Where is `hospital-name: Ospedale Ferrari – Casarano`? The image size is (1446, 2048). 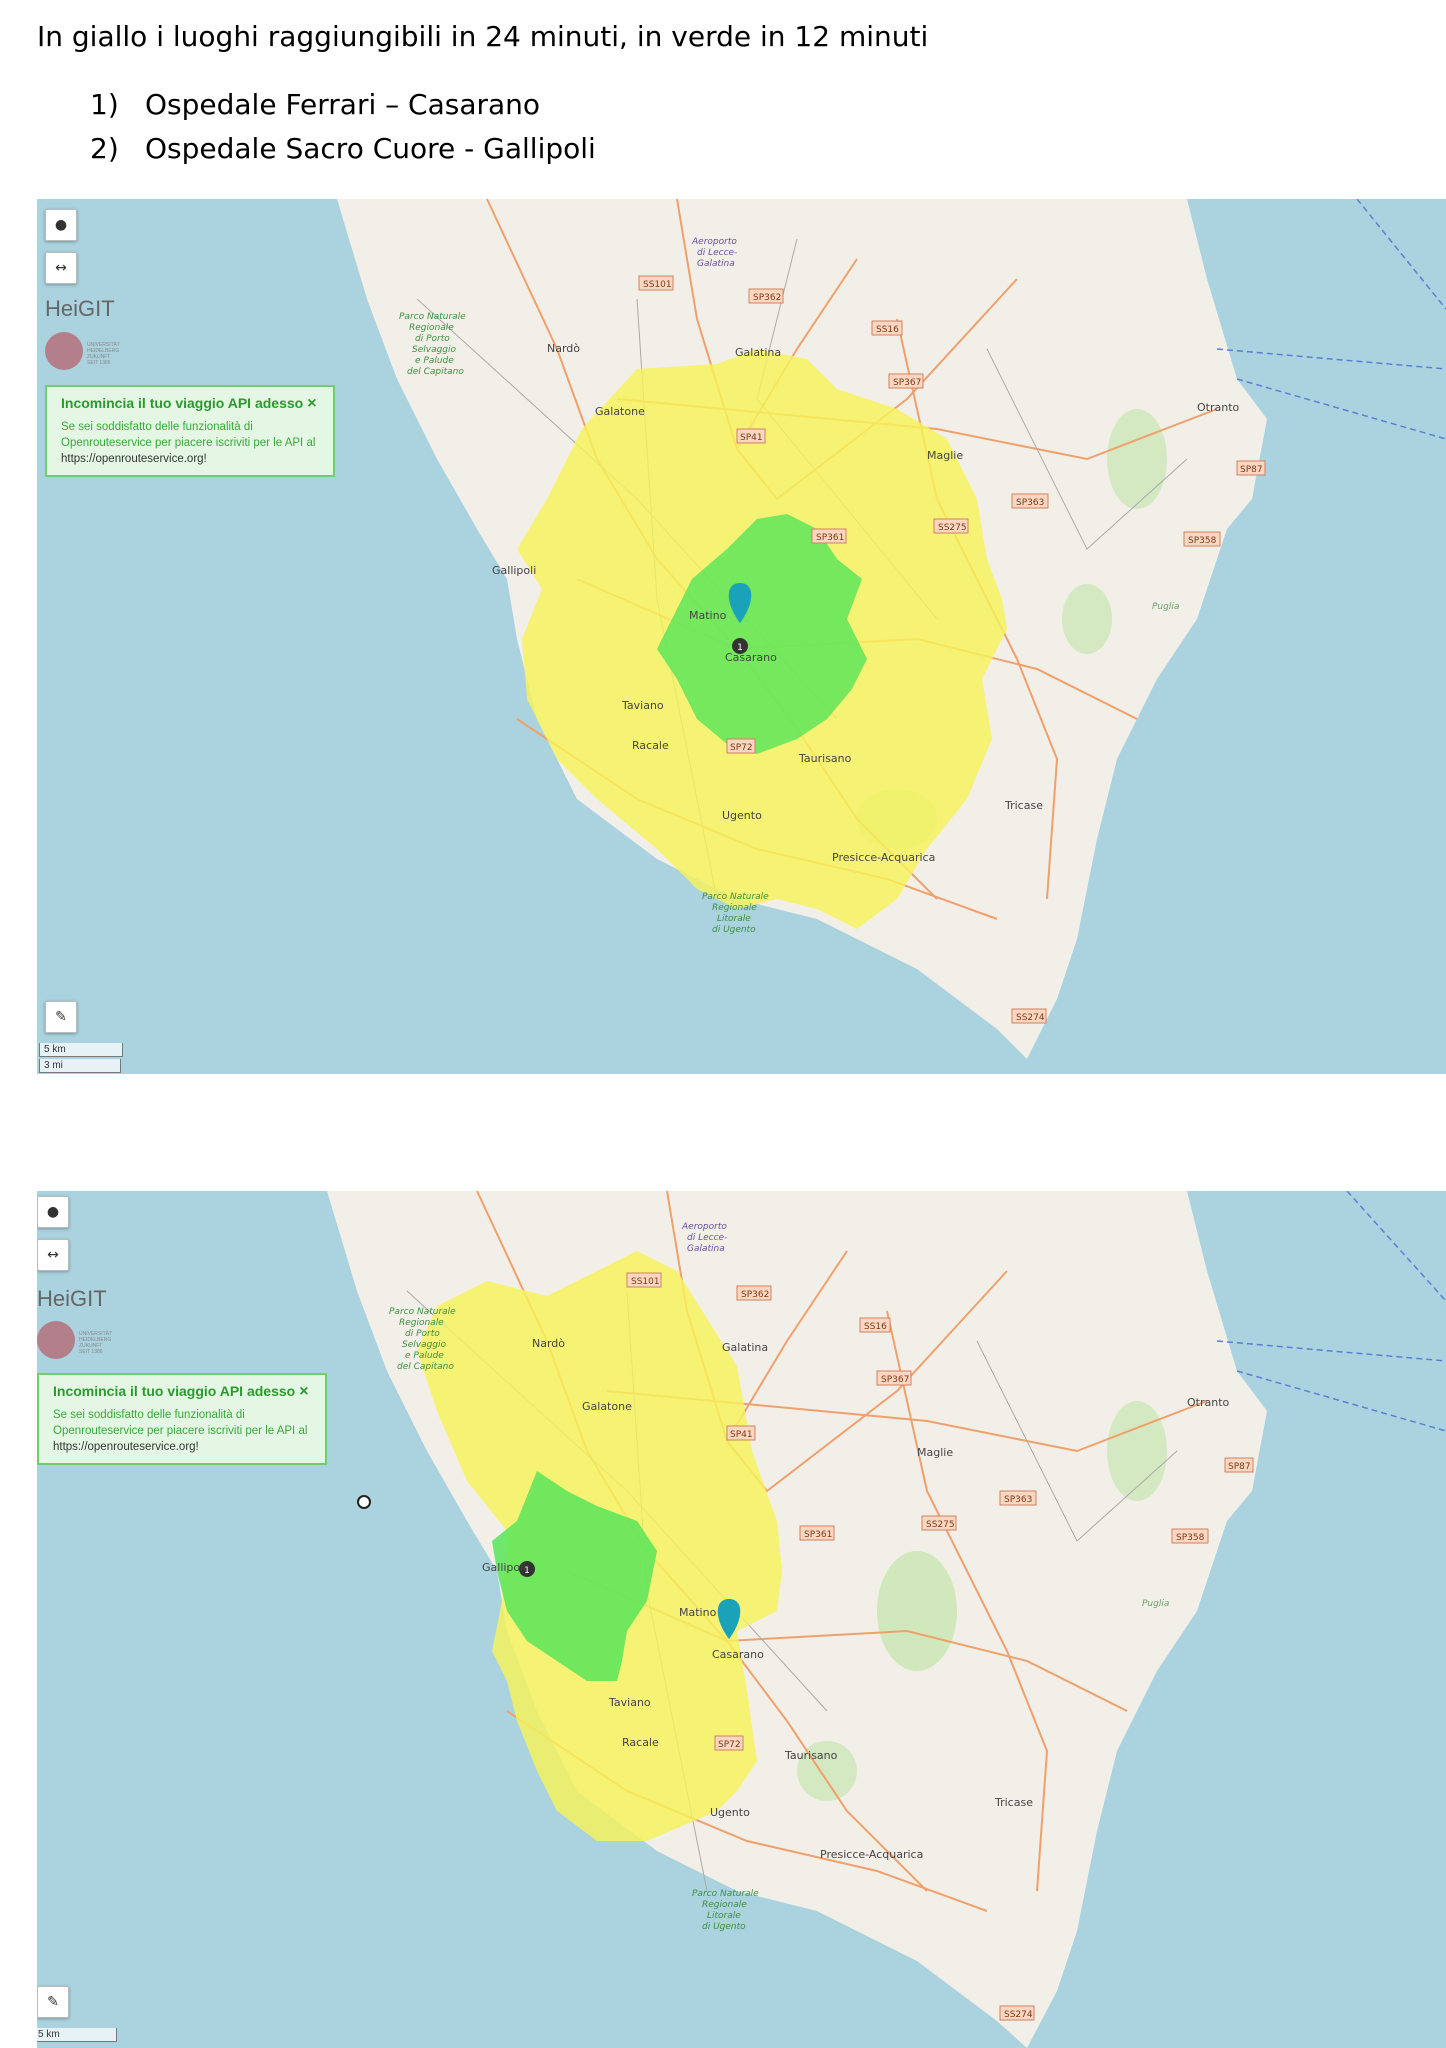
hospital-name: Ospedale Ferrari – Casarano is located at coordinates (343, 104).